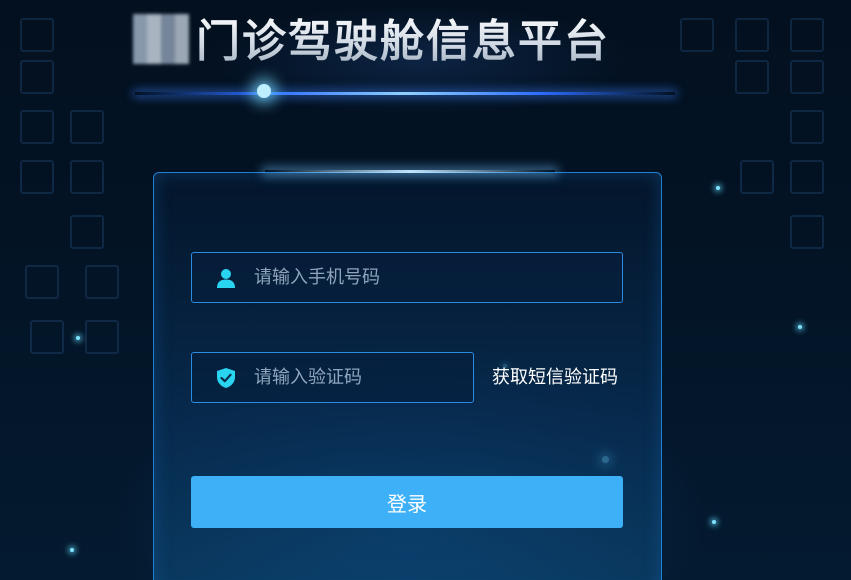 The height and width of the screenshot is (580, 851). I want to click on get-sms-code-button: 获取短信验证码, so click(555, 378).